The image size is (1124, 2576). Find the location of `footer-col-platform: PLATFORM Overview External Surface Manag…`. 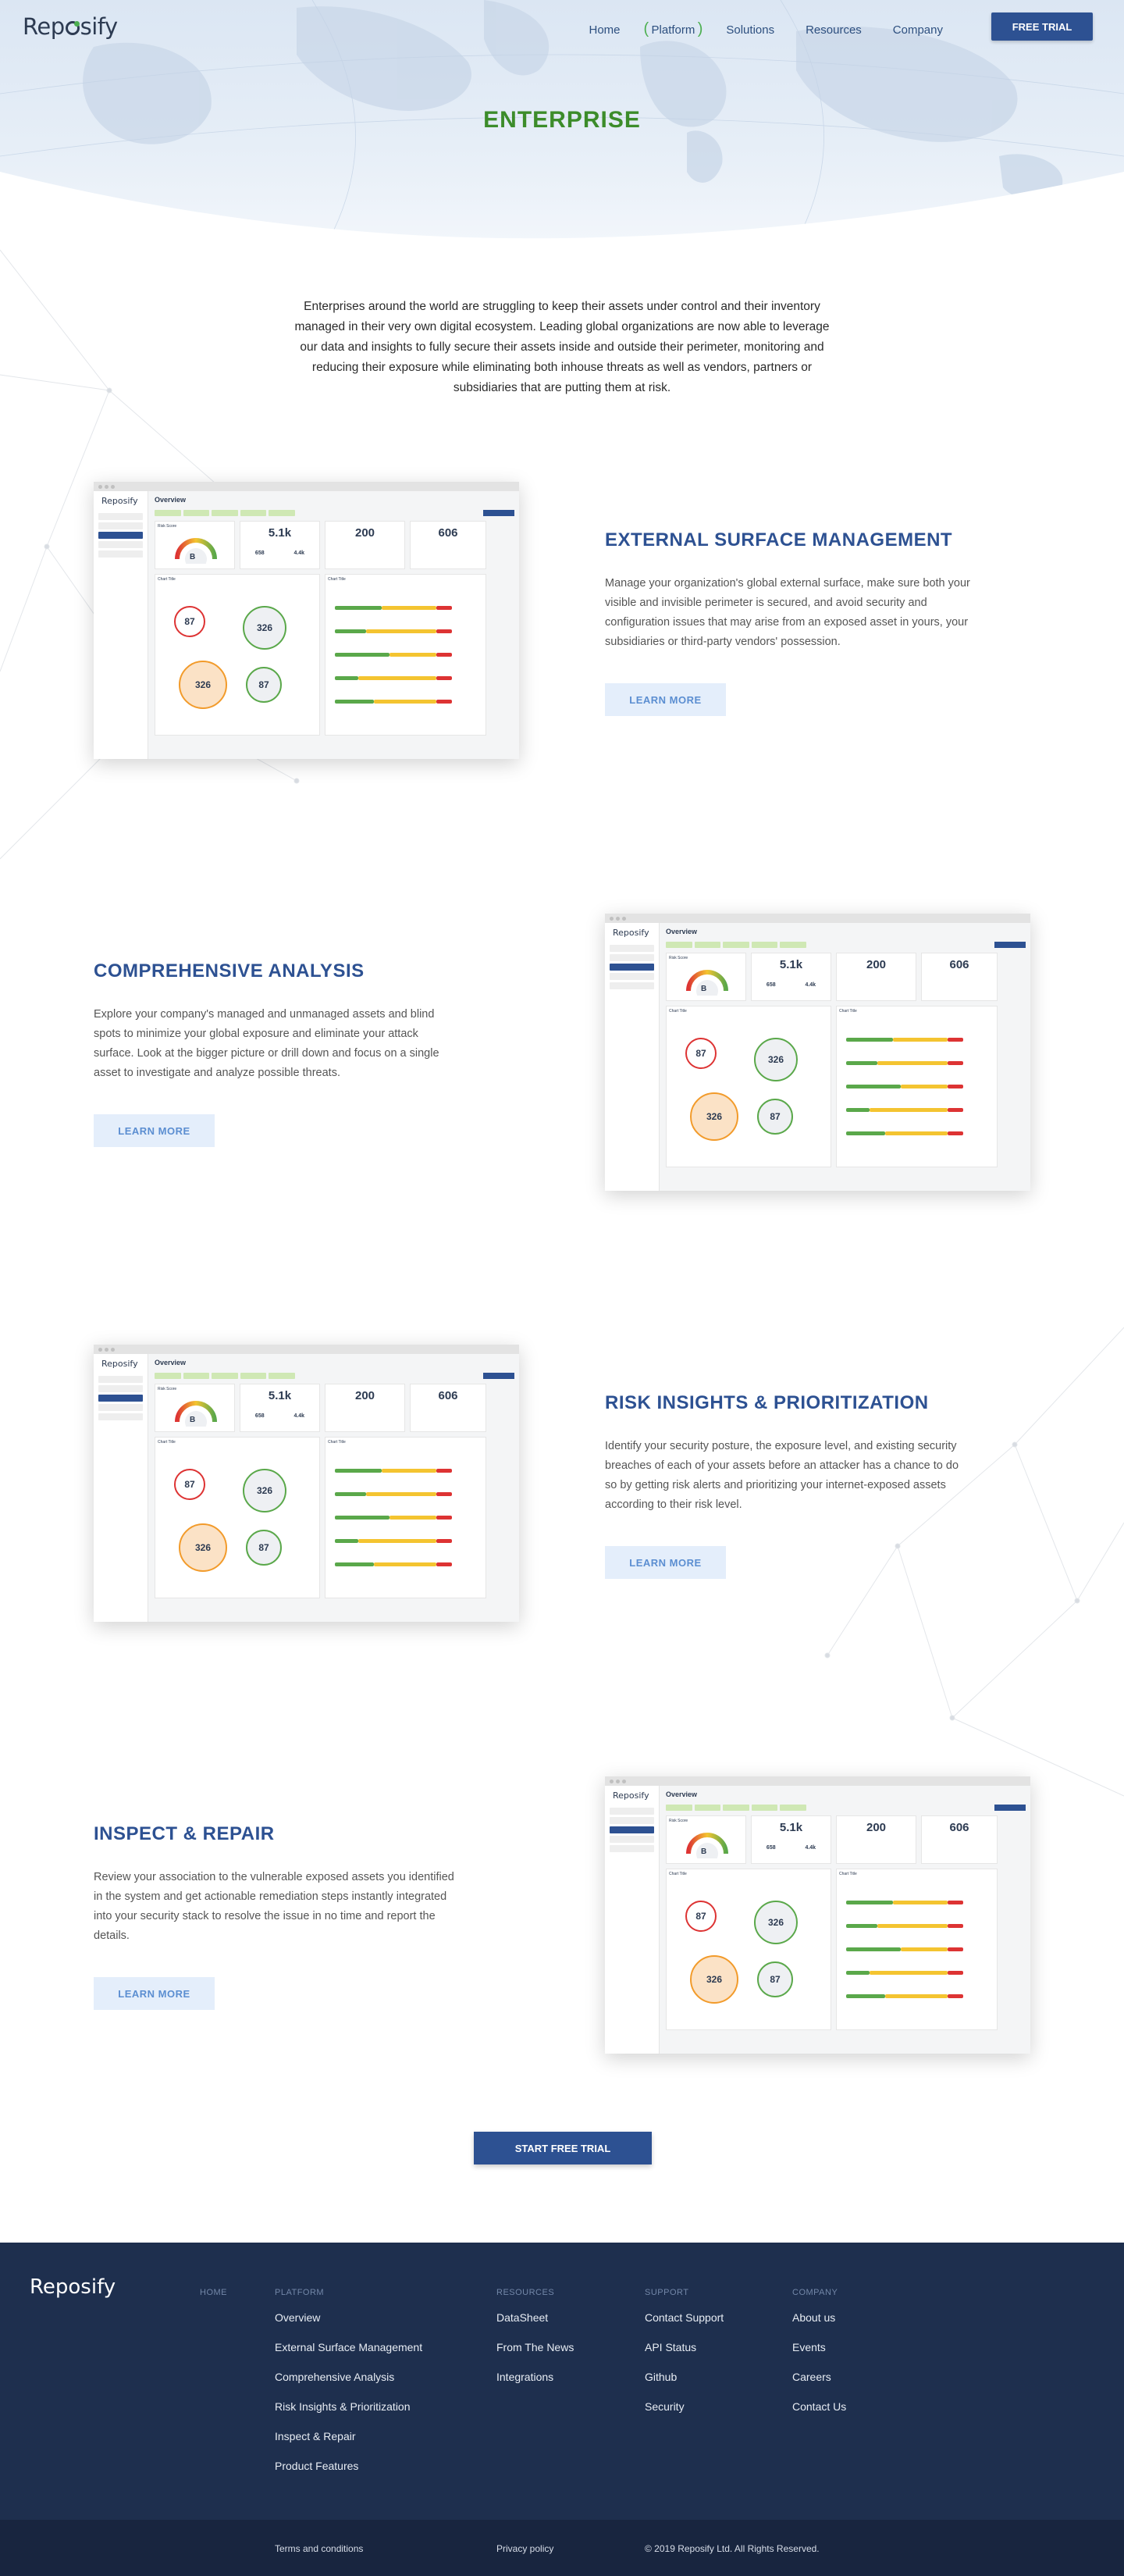

footer-col-platform: PLATFORM Overview External Surface Manag… is located at coordinates (348, 2388).